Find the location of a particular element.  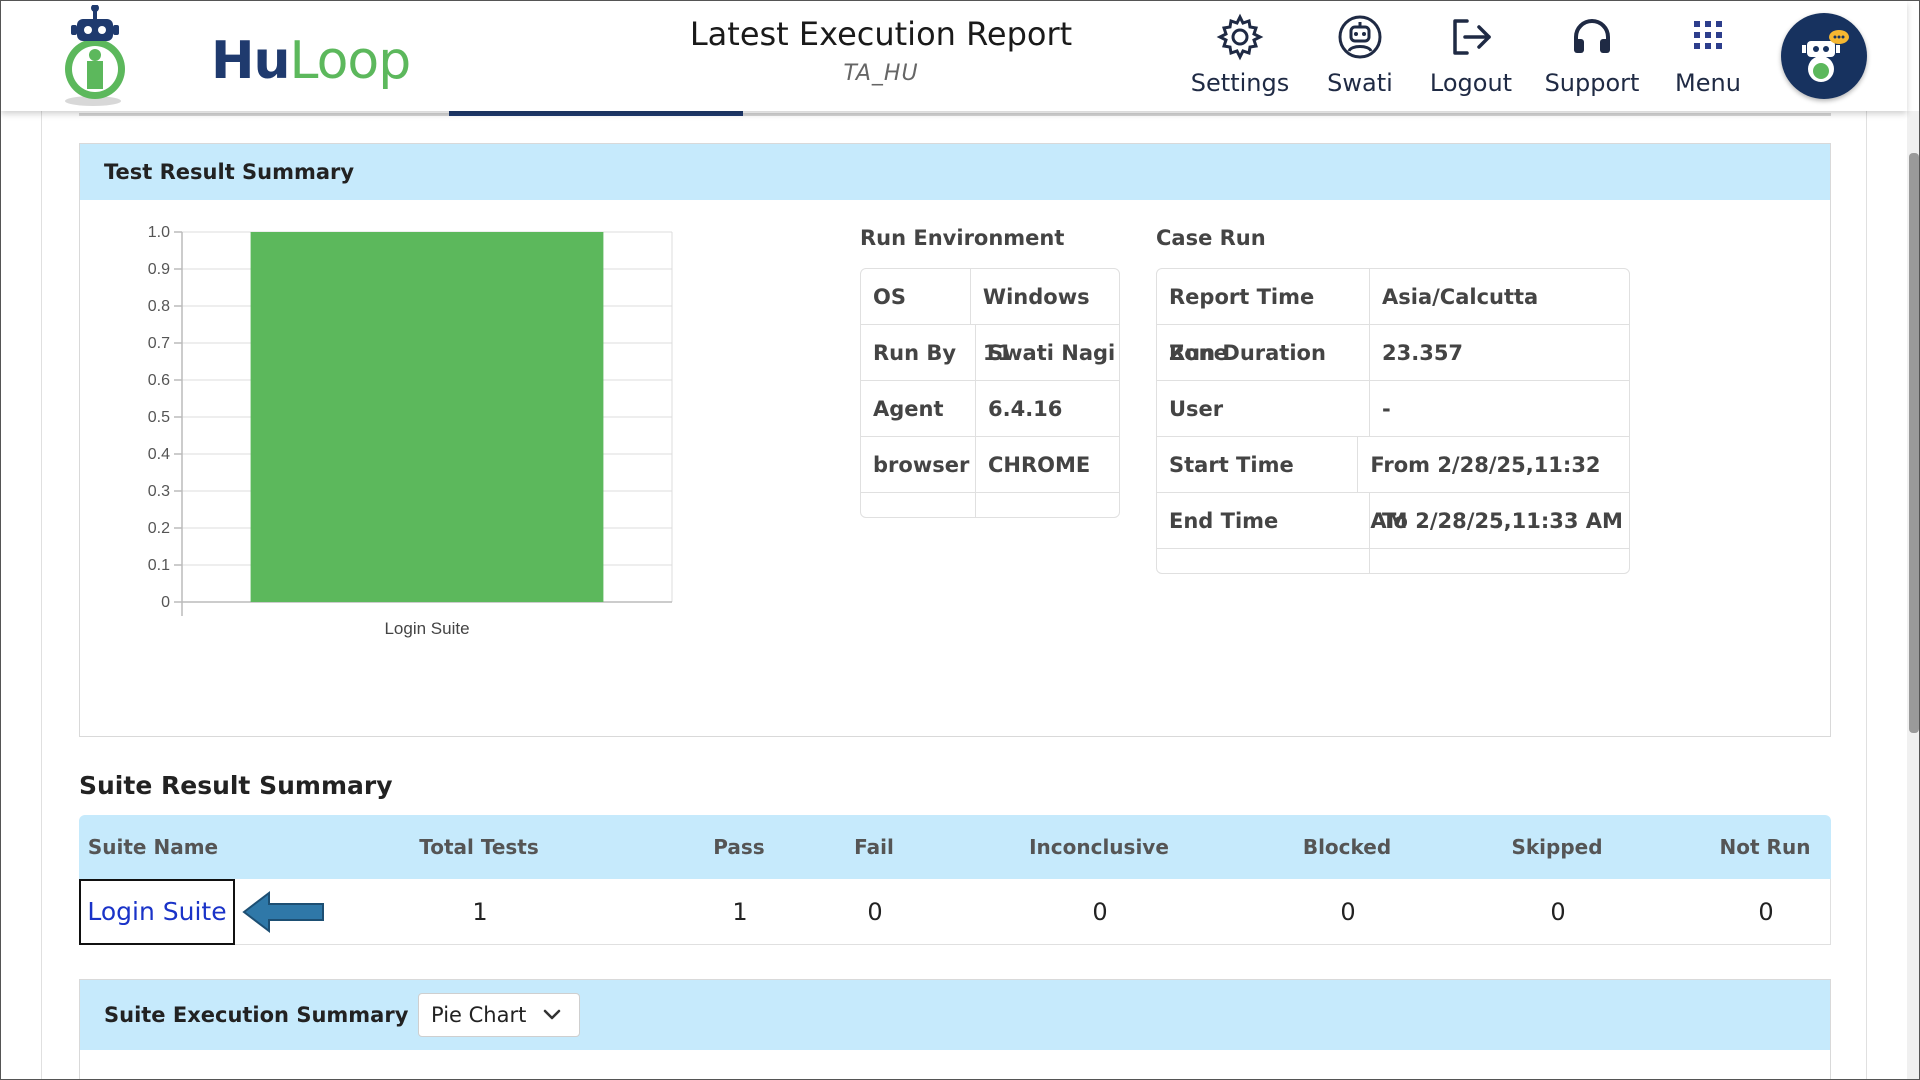

case-key: Start Time is located at coordinates (1258, 464).